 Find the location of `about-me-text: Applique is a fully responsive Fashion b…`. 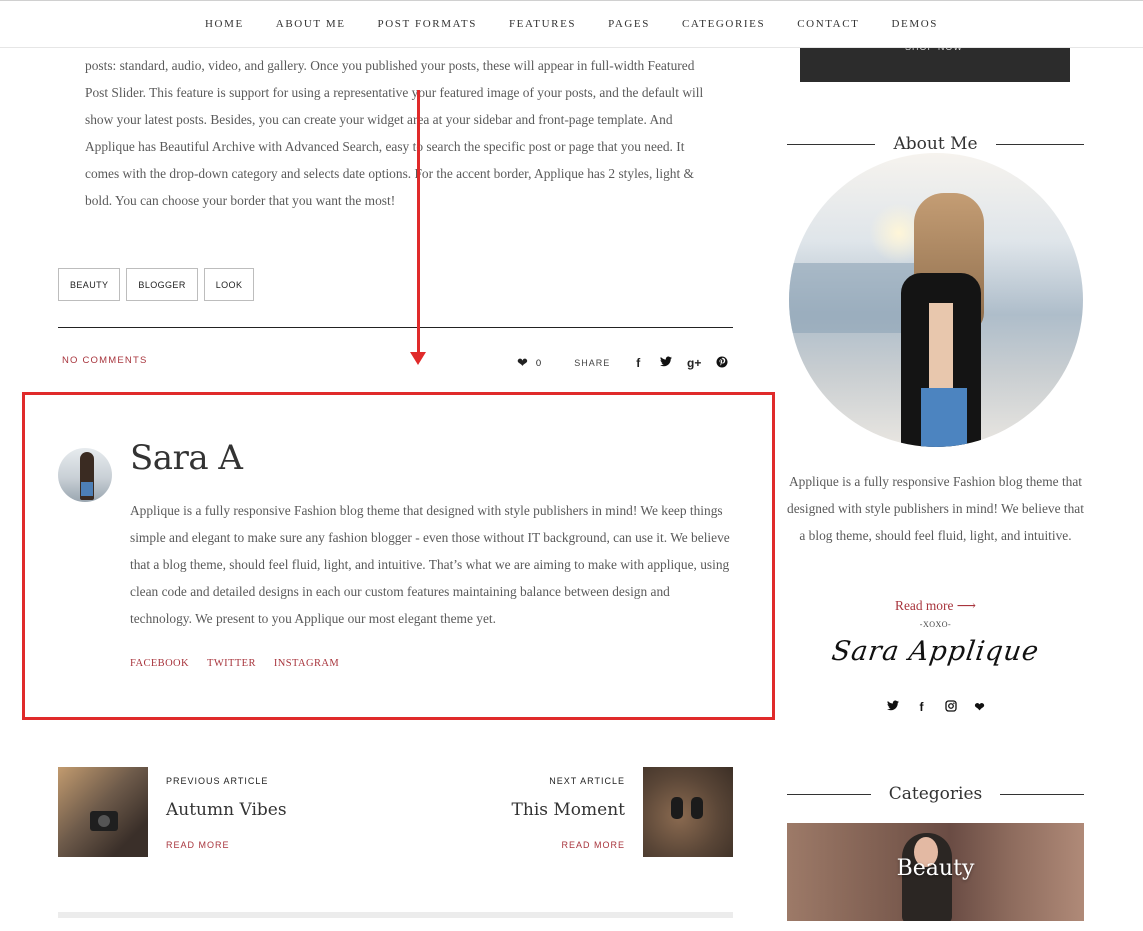

about-me-text: Applique is a fully responsive Fashion b… is located at coordinates (935, 508).